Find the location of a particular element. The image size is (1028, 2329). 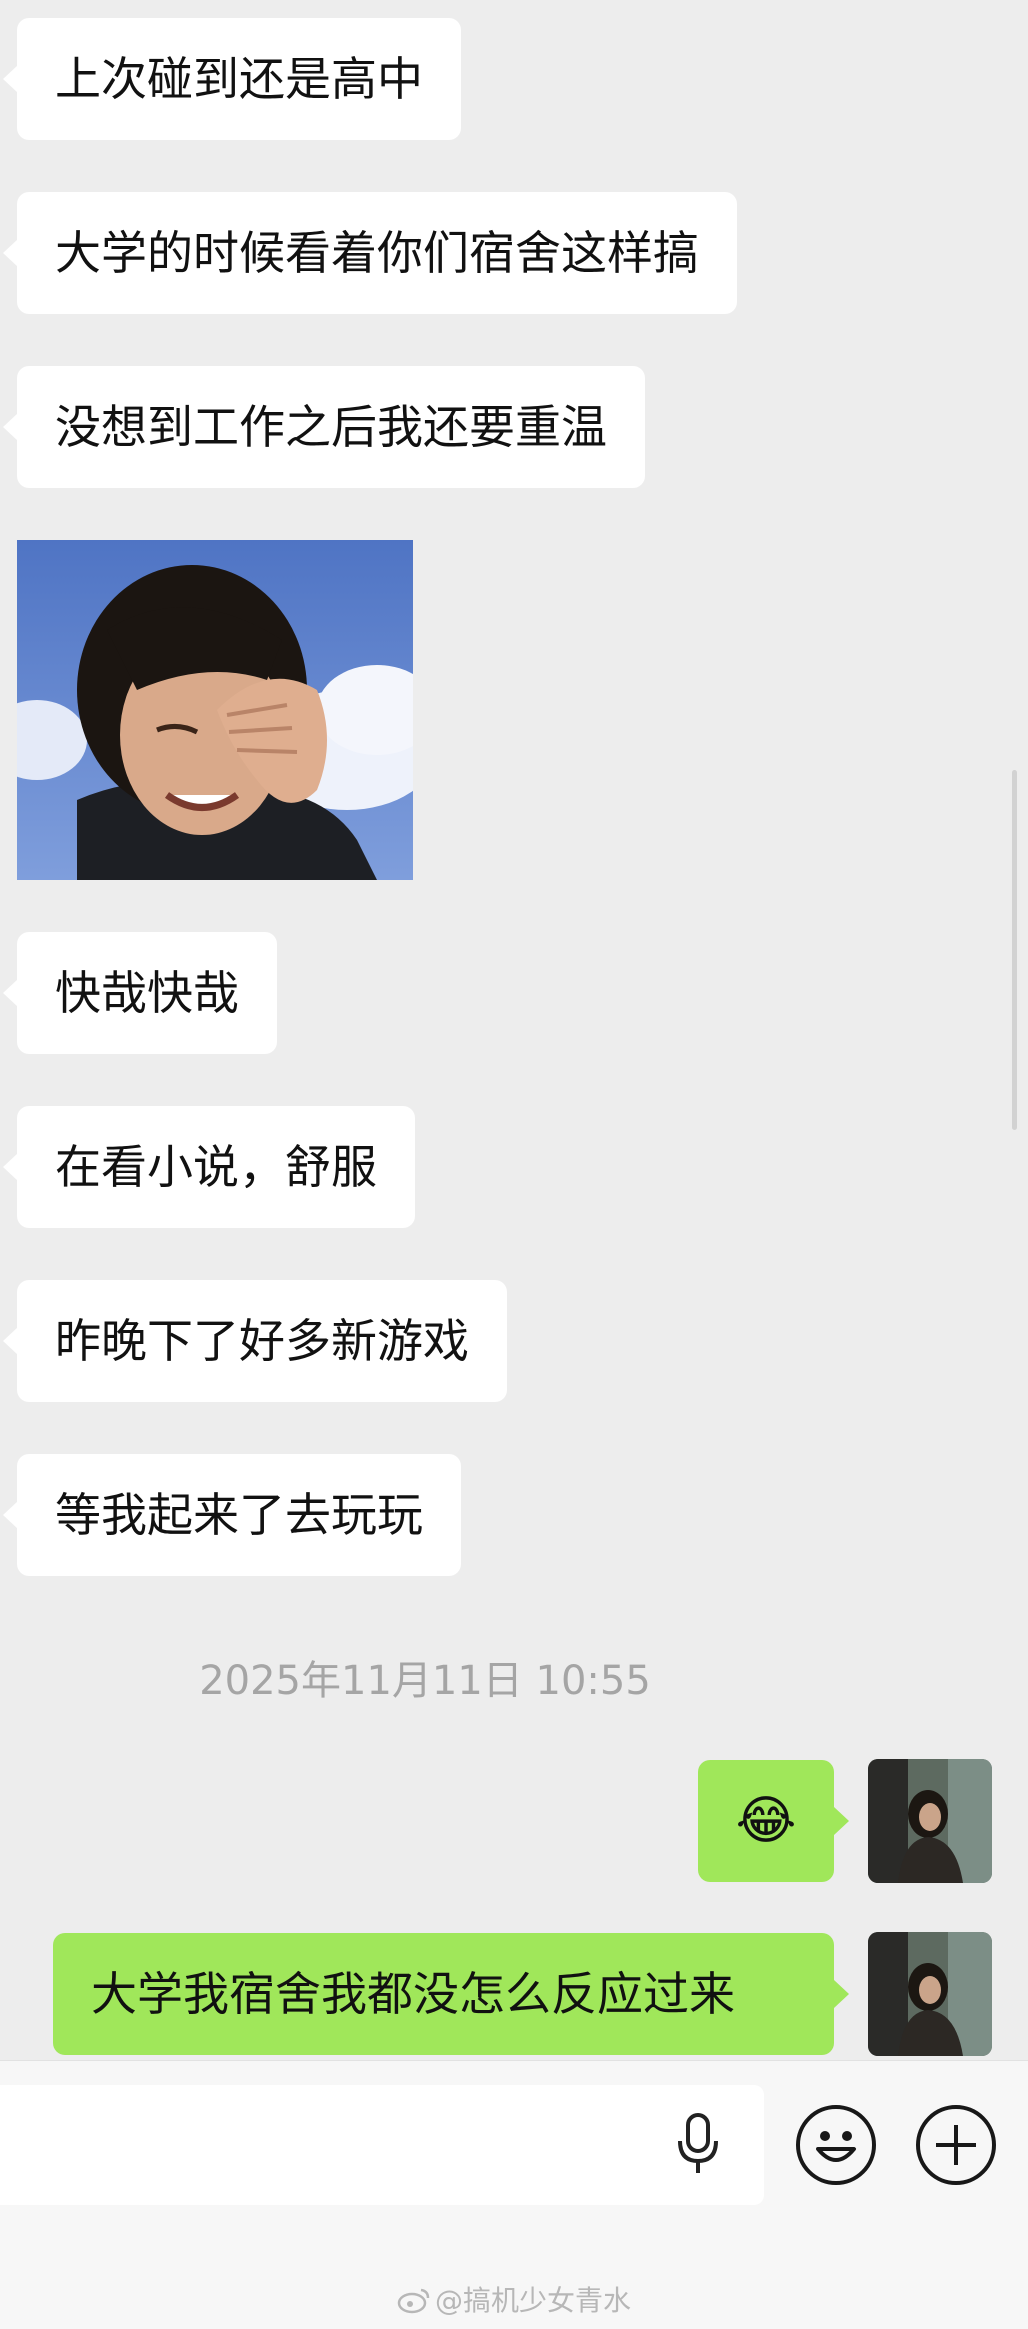

sent-emoji-message: 😂 is located at coordinates (773, 1821).